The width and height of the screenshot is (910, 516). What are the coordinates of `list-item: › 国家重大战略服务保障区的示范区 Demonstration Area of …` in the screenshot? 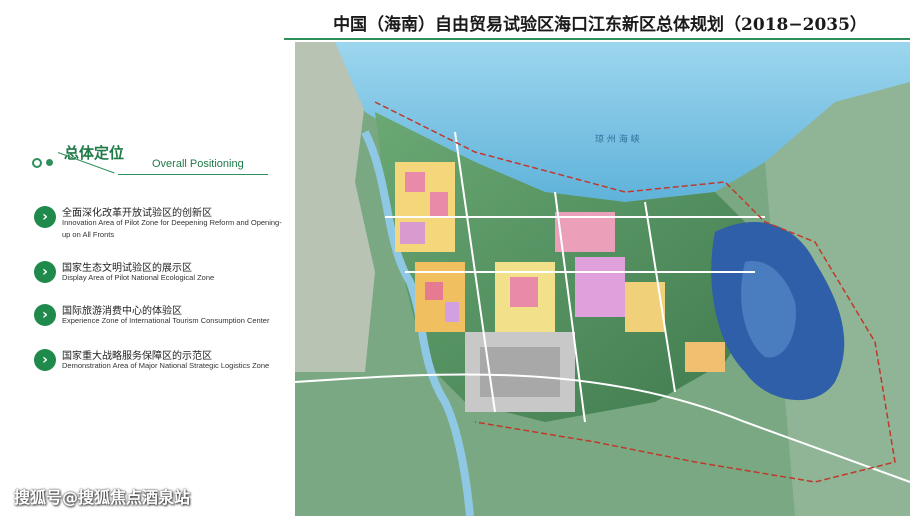 It's located at (159, 360).